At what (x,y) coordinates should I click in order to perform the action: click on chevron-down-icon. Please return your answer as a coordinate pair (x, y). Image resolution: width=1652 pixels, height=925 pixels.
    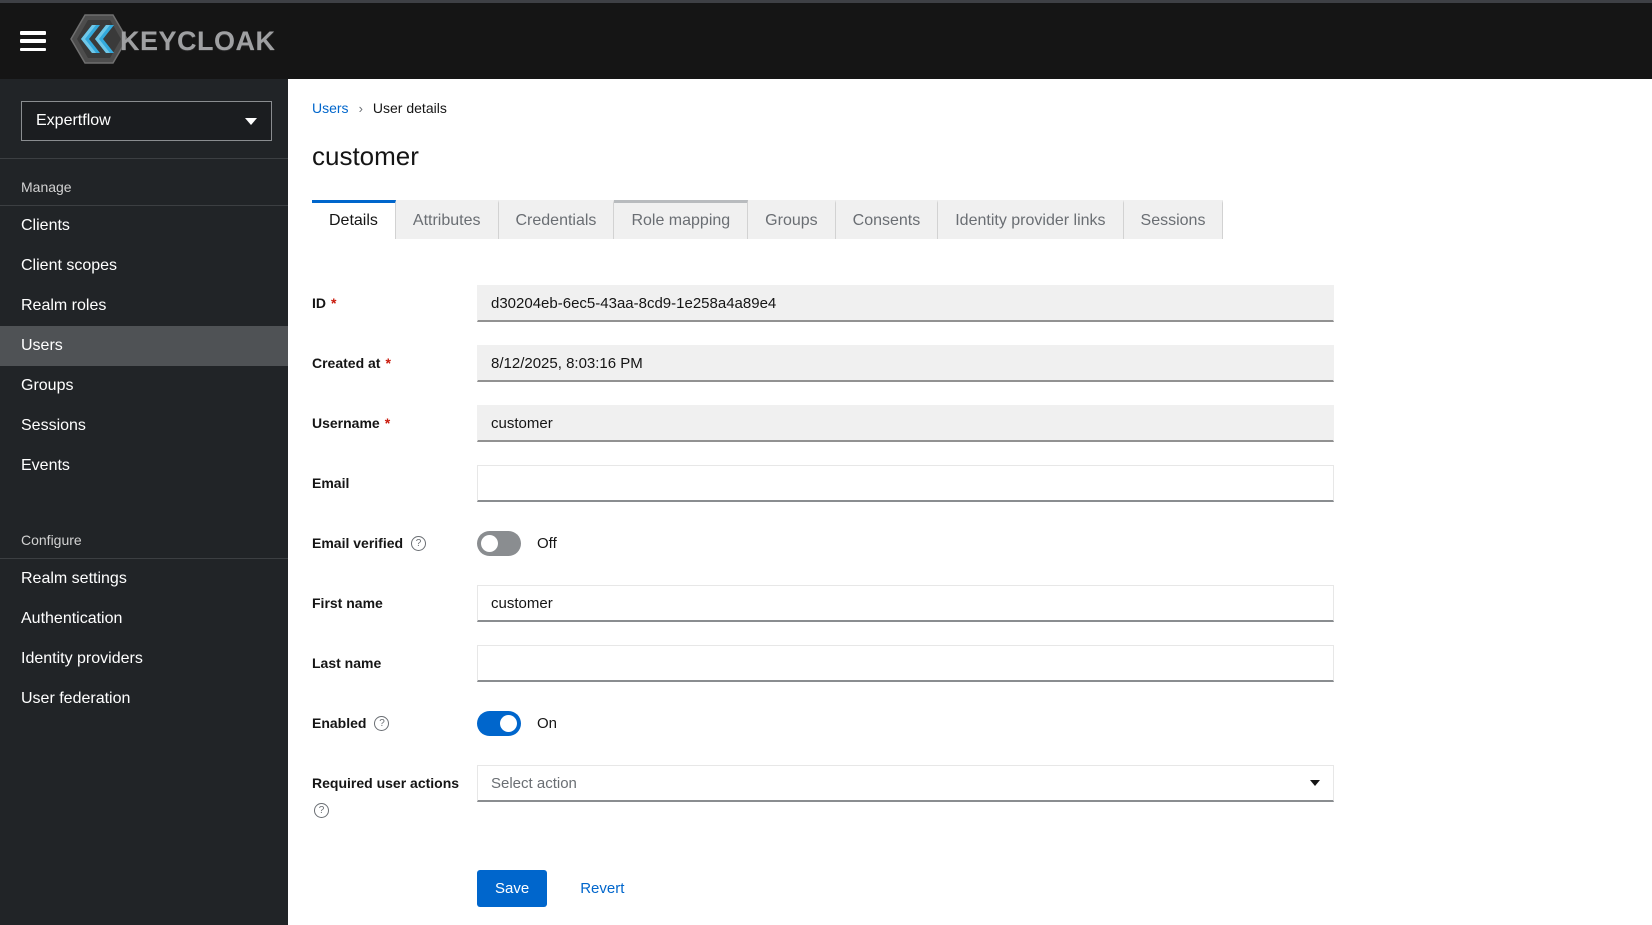
    Looking at the image, I should click on (251, 121).